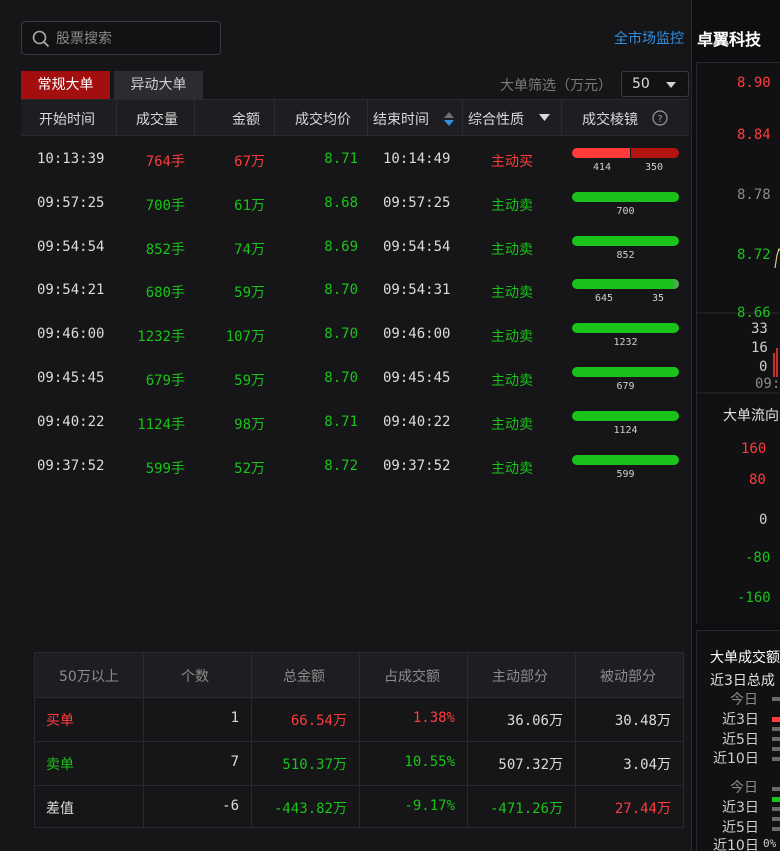  What do you see at coordinates (401, 119) in the screenshot?
I see `col-end-time: 结束时间` at bounding box center [401, 119].